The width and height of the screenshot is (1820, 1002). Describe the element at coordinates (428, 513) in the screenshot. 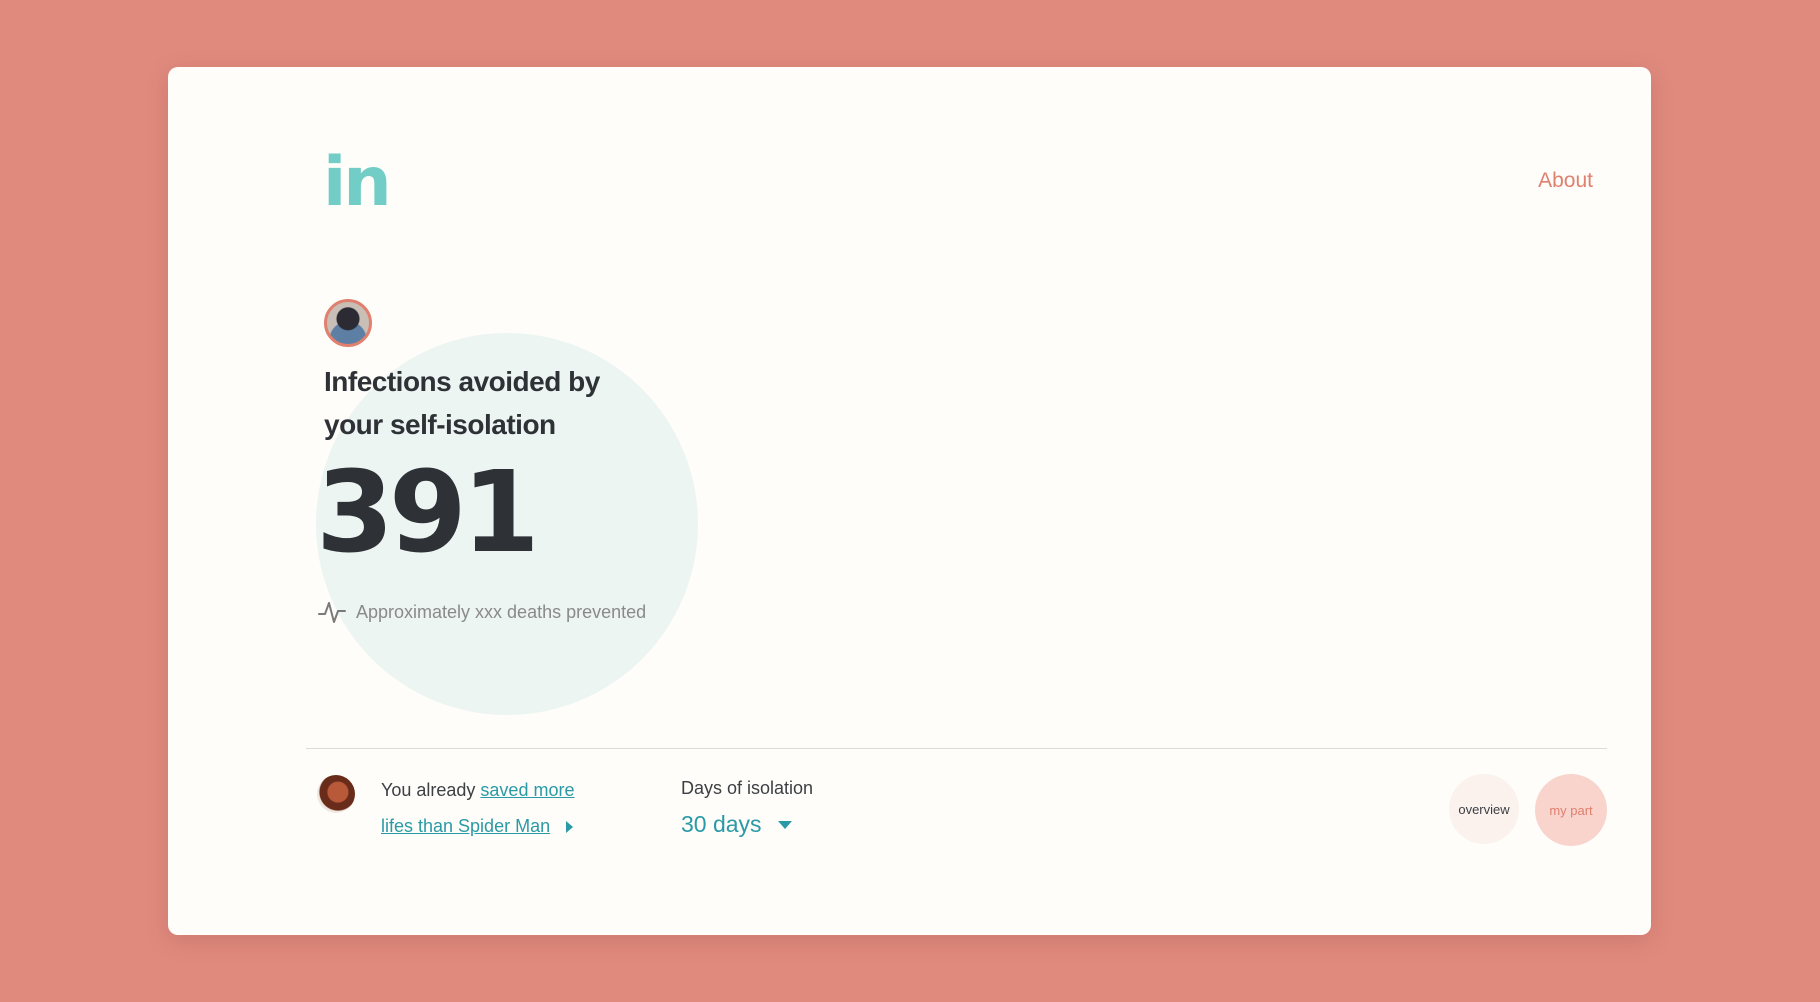

I see `infections-count: 391` at that location.